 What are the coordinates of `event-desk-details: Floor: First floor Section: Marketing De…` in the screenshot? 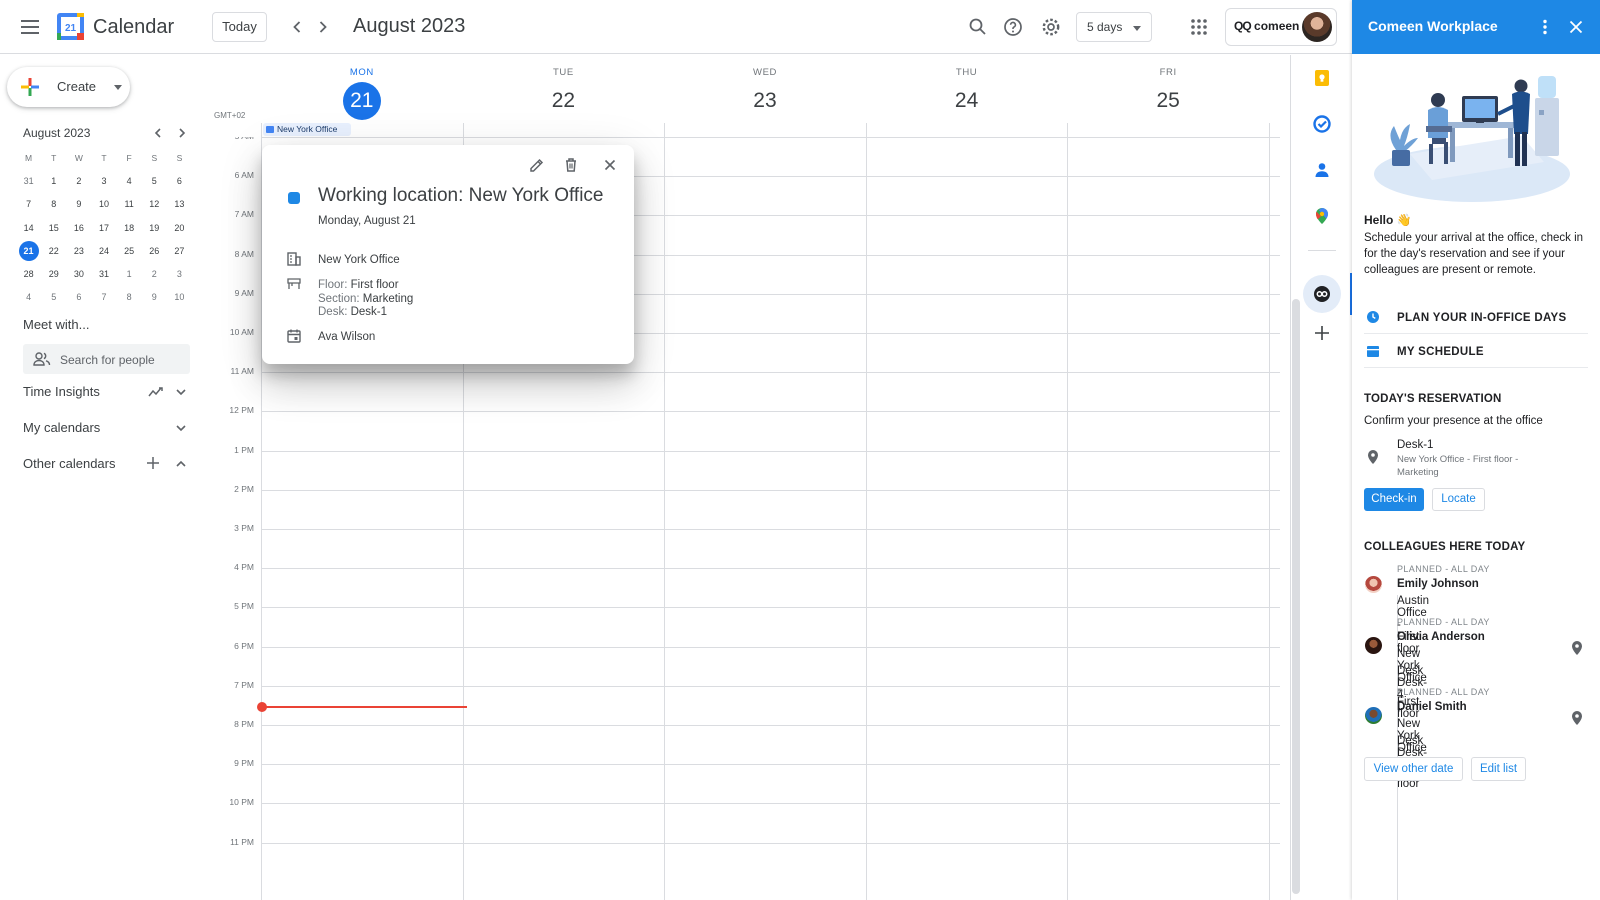 It's located at (365, 299).